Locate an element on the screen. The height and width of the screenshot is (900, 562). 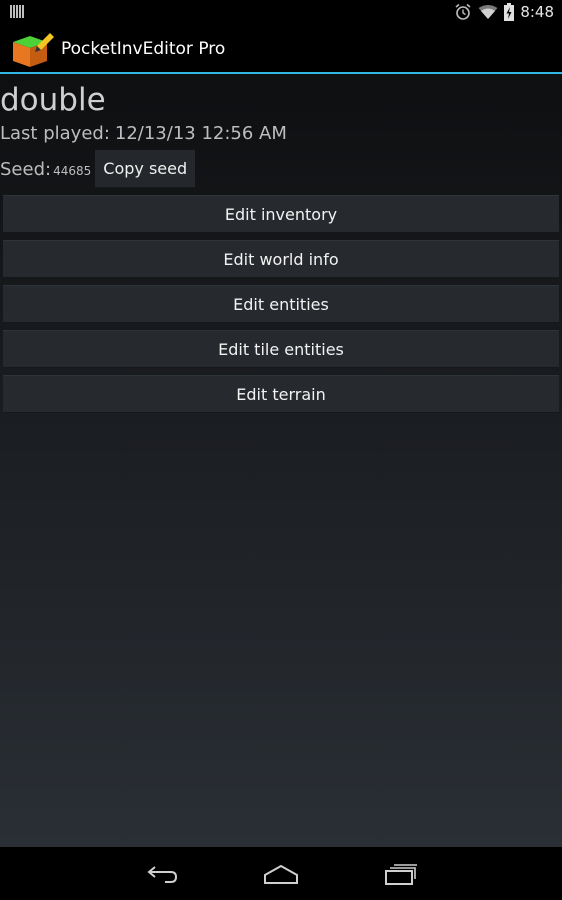
notification-icon is located at coordinates (17, 11).